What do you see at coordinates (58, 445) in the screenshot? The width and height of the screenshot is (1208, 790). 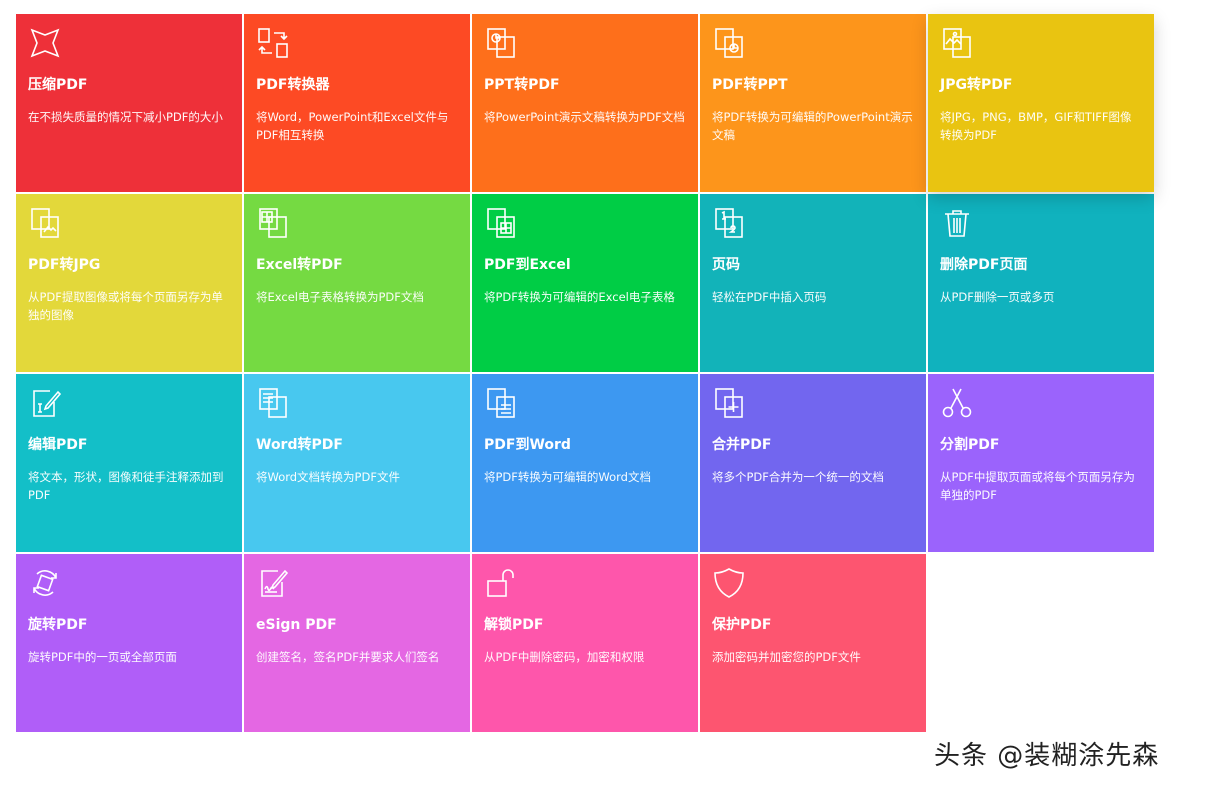 I see `tile-title: 编辑PDF` at bounding box center [58, 445].